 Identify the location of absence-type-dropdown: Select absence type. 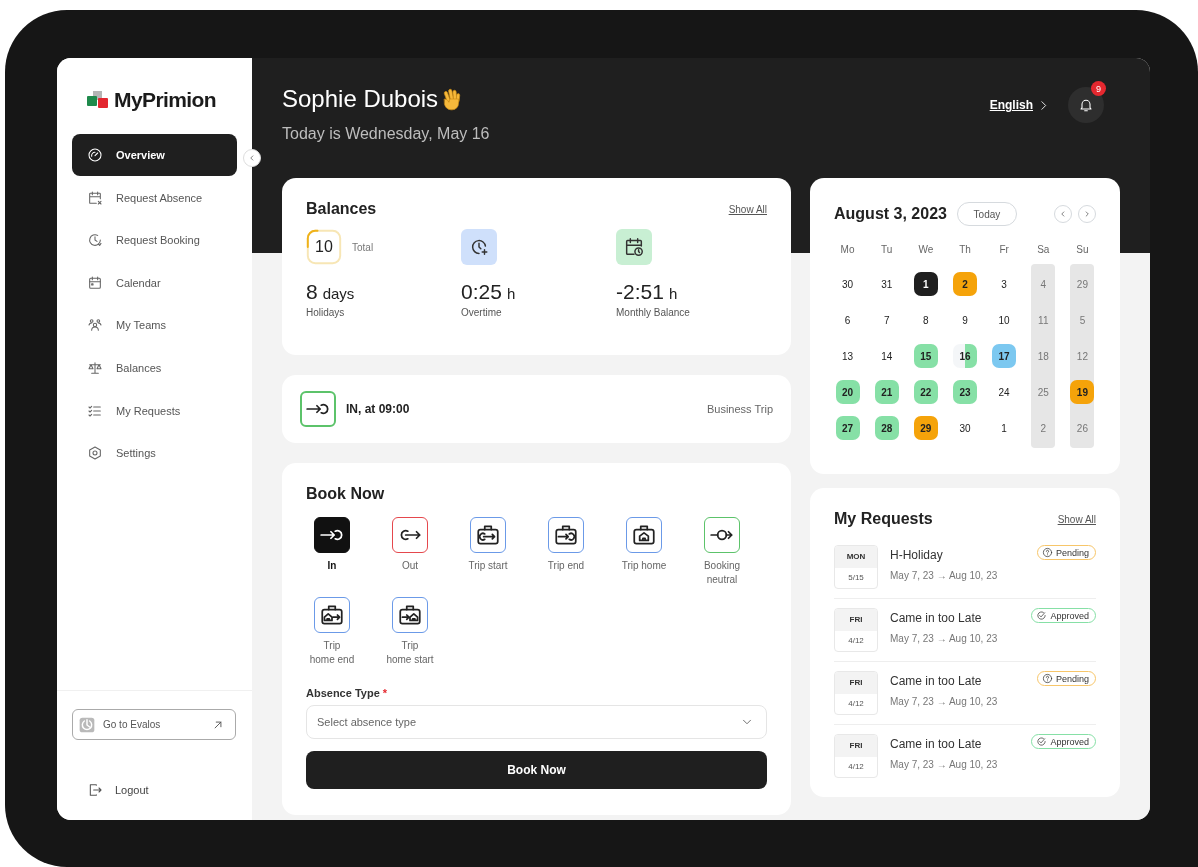
(536, 722).